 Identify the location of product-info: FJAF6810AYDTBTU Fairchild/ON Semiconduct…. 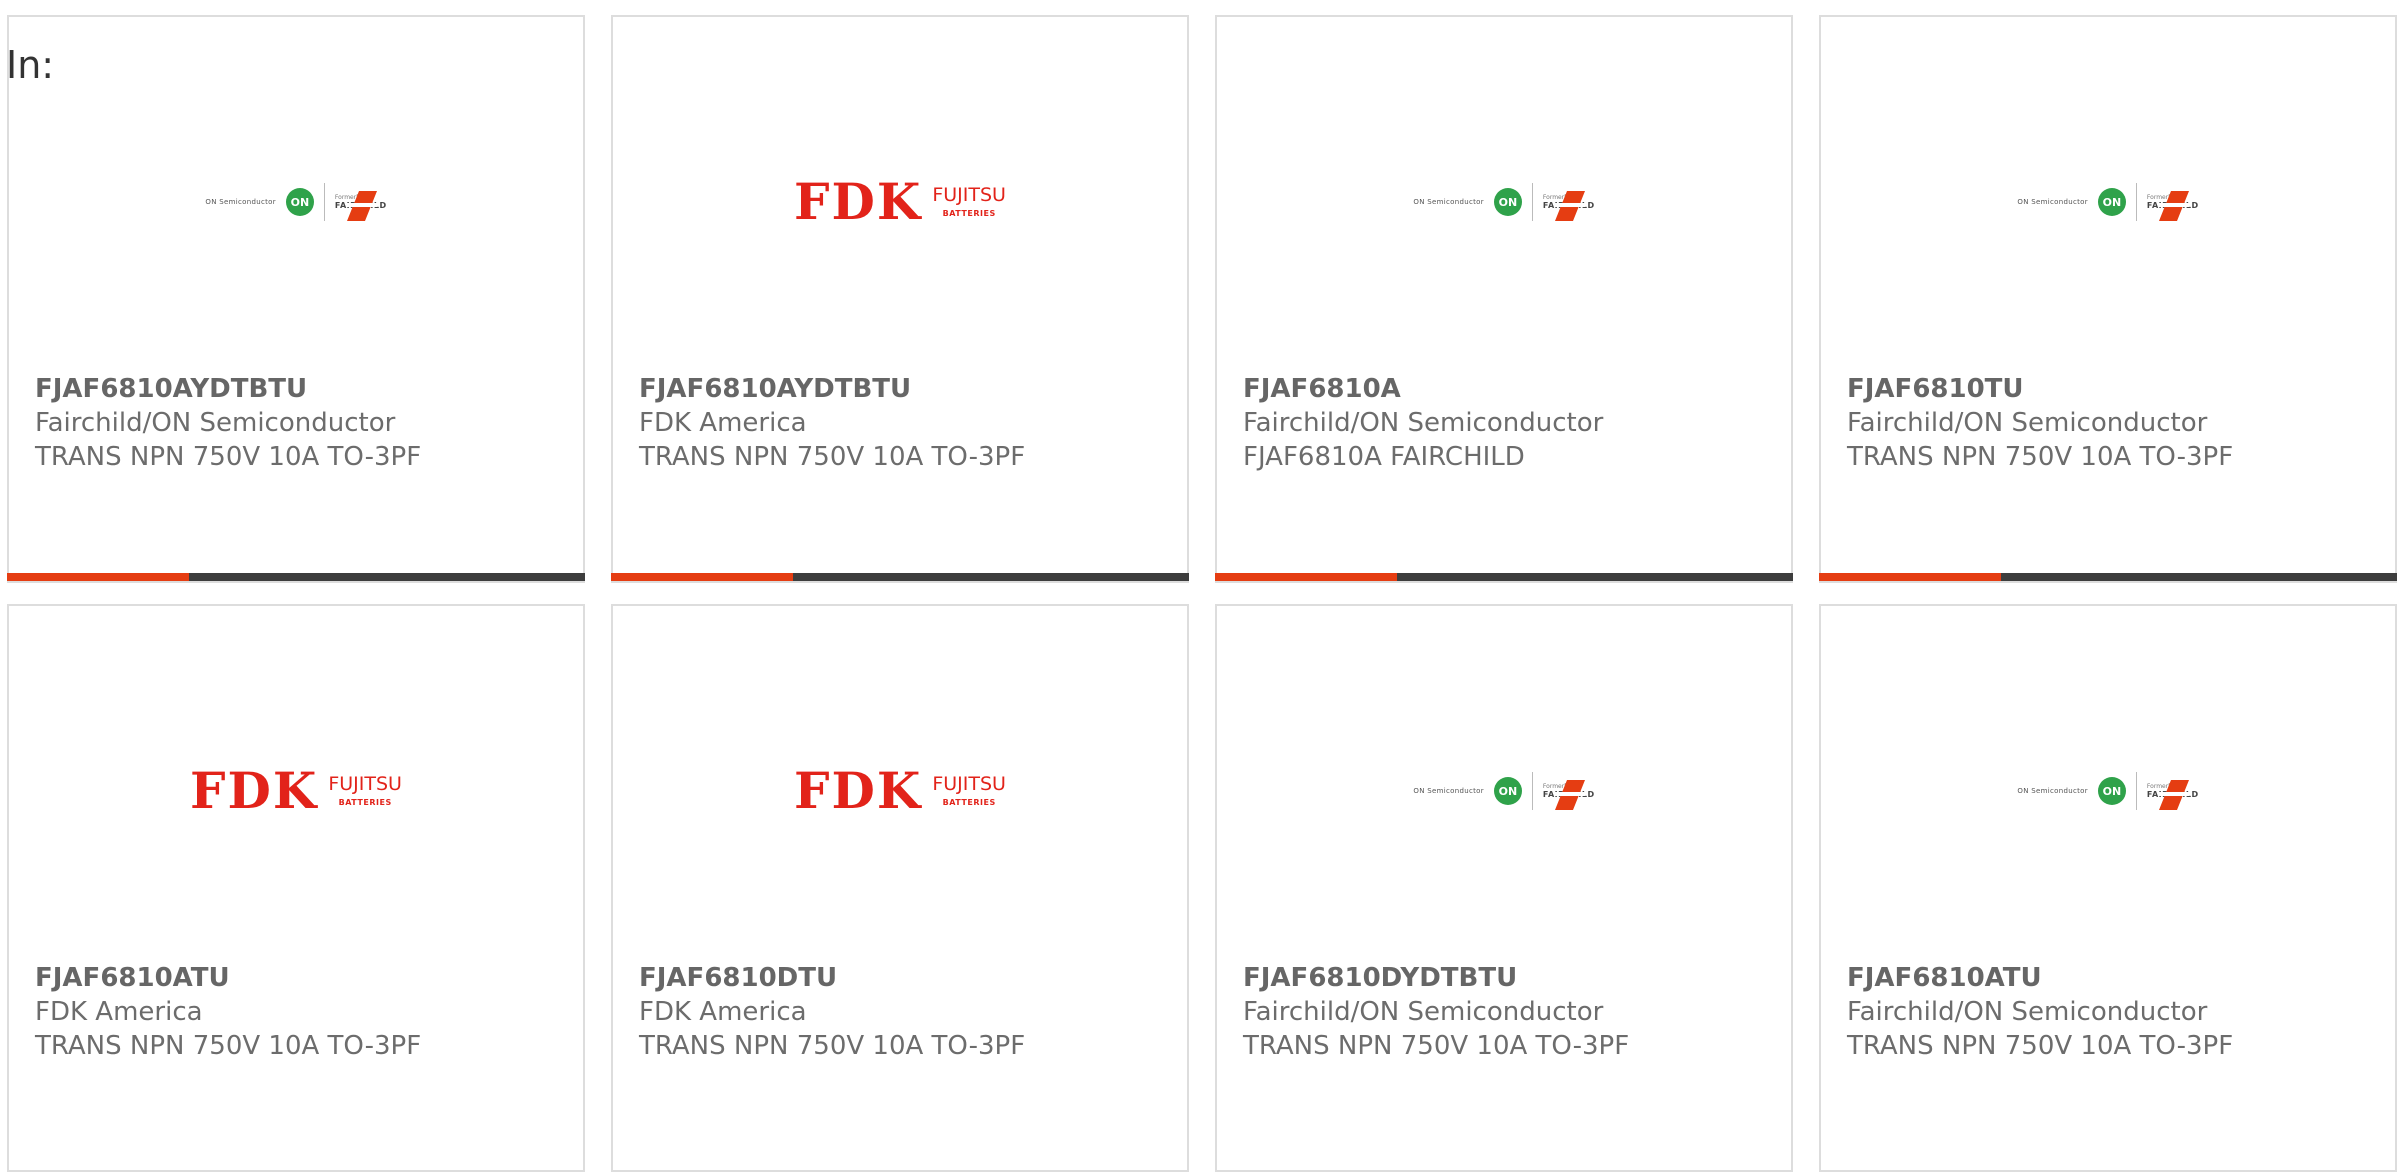
(228, 423).